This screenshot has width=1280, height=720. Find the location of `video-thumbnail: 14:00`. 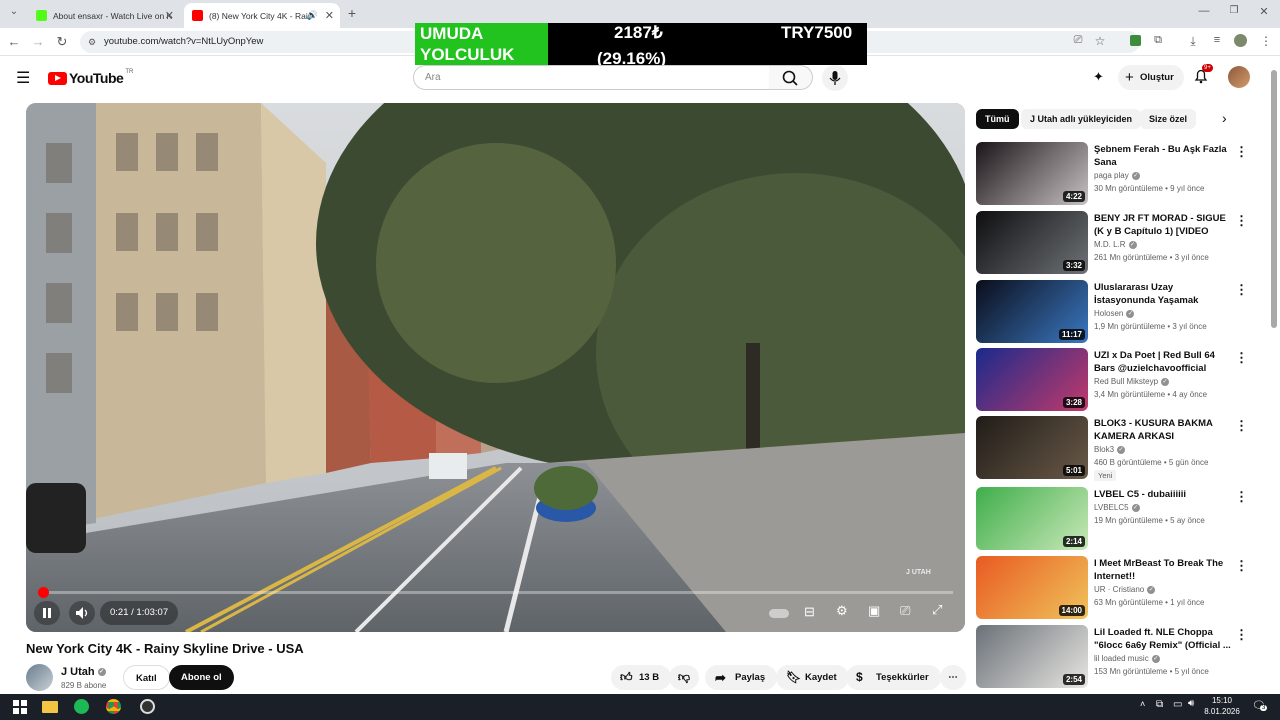

video-thumbnail: 14:00 is located at coordinates (1032, 587).